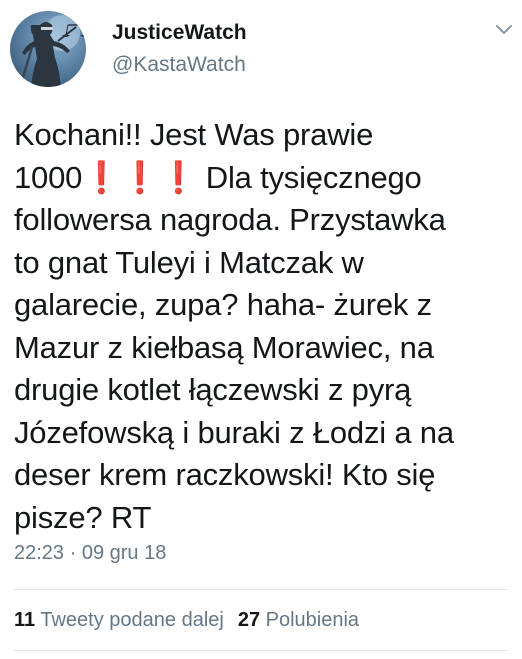 The height and width of the screenshot is (659, 522). I want to click on likes-stat: 27 Polubienia, so click(298, 620).